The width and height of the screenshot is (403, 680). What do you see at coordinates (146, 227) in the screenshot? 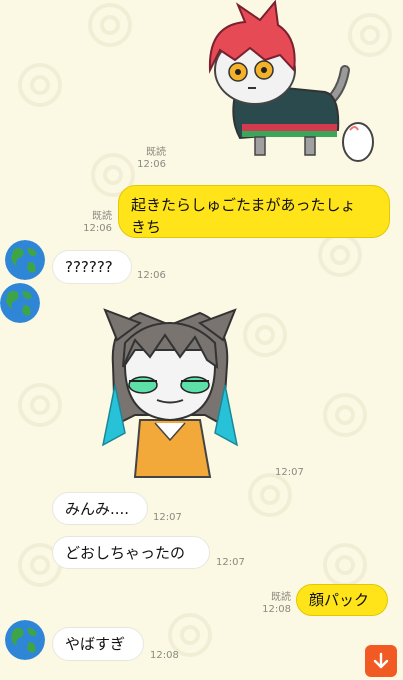
I see `message-text-line: きち` at bounding box center [146, 227].